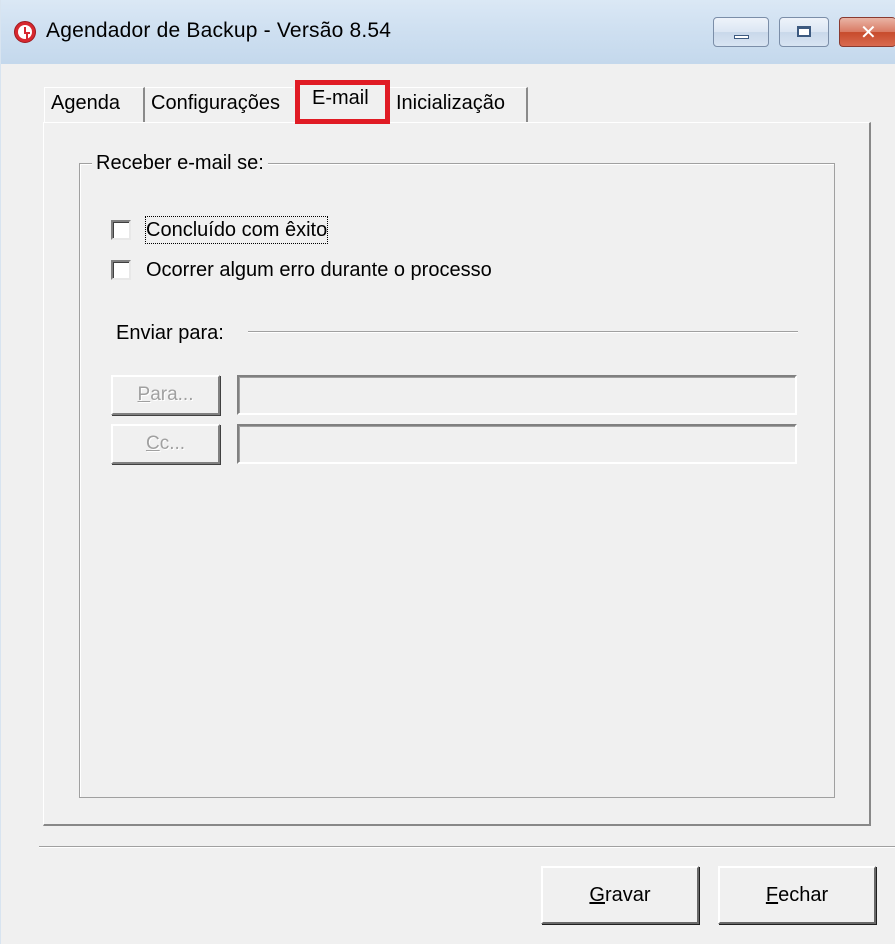 This screenshot has width=895, height=944. I want to click on tab-inicializacao: Inicialização, so click(459, 104).